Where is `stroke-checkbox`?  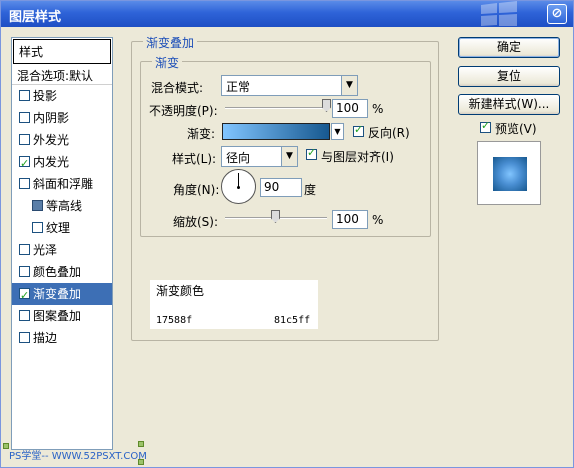 stroke-checkbox is located at coordinates (24, 337).